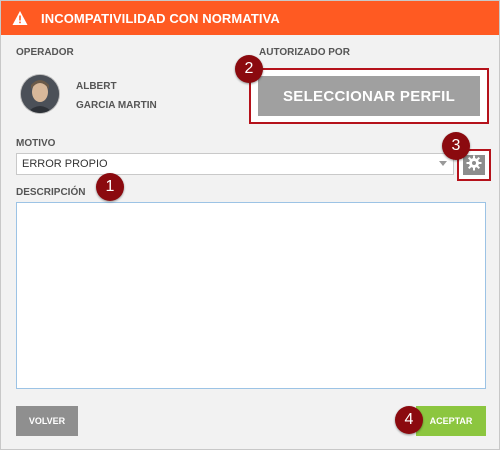 The width and height of the screenshot is (500, 450). I want to click on motivo-settings-button, so click(474, 165).